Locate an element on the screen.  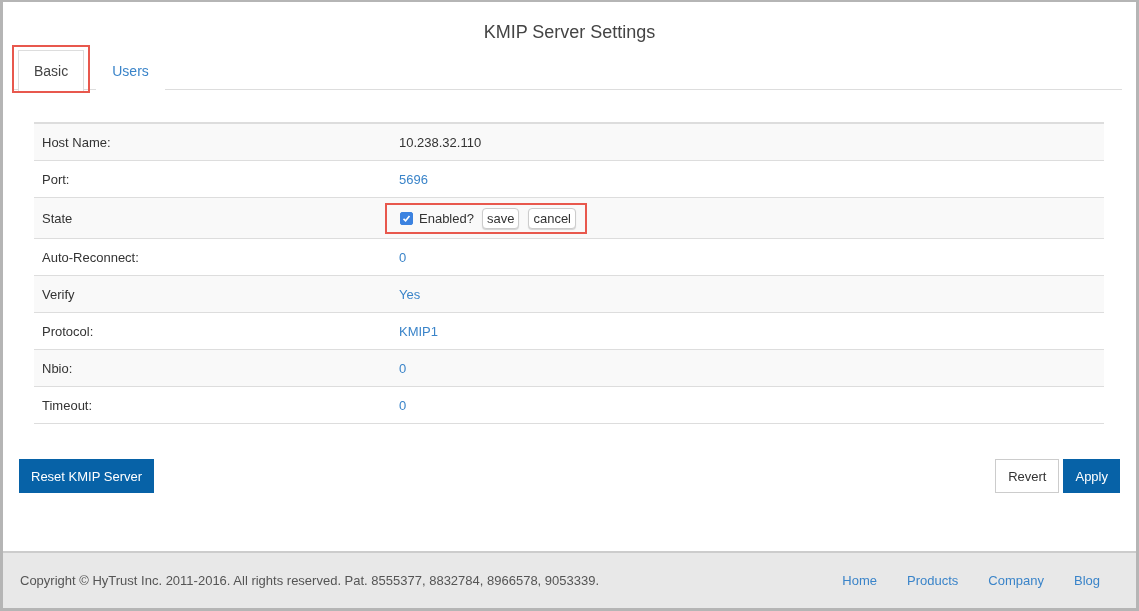
setting-label: Host Name: is located at coordinates (76, 142).